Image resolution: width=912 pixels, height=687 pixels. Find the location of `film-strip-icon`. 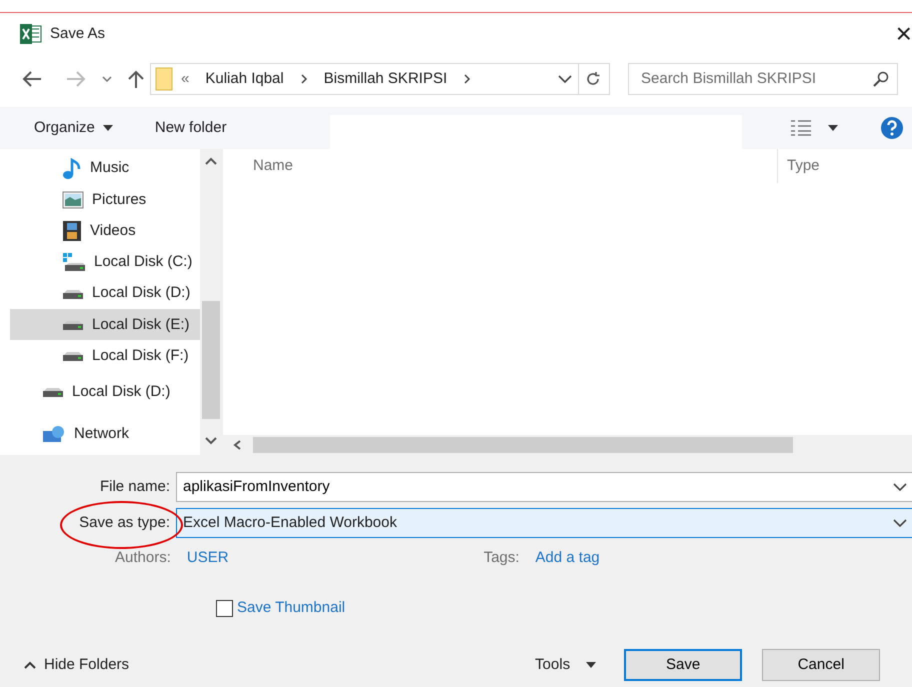

film-strip-icon is located at coordinates (72, 231).